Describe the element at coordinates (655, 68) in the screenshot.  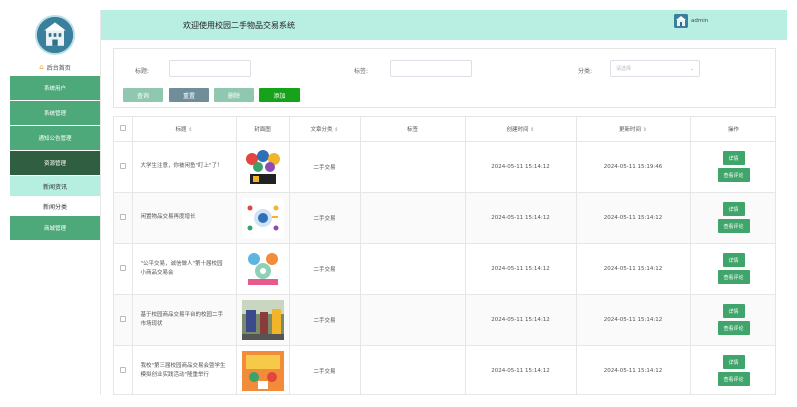
I see `category-select: 请选择 ⌄` at that location.